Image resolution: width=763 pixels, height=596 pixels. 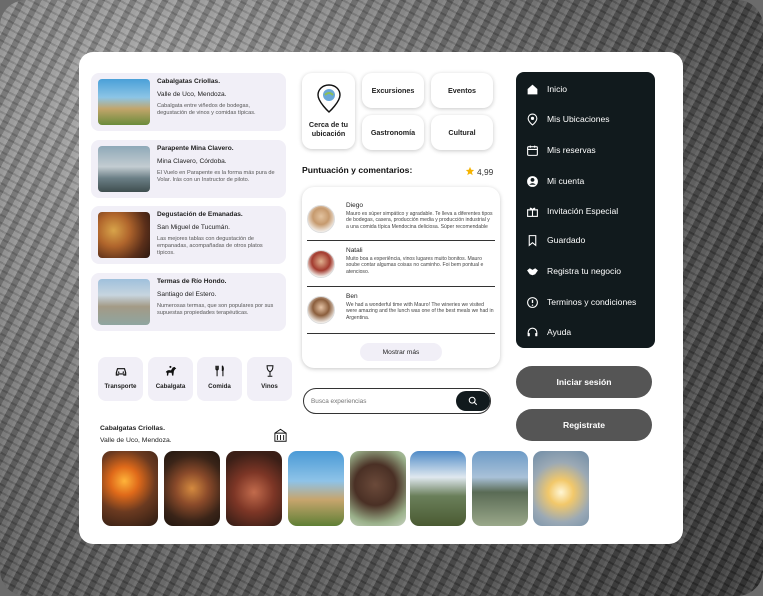 I want to click on experience-title: Parapente Mina Clavero., so click(x=195, y=148).